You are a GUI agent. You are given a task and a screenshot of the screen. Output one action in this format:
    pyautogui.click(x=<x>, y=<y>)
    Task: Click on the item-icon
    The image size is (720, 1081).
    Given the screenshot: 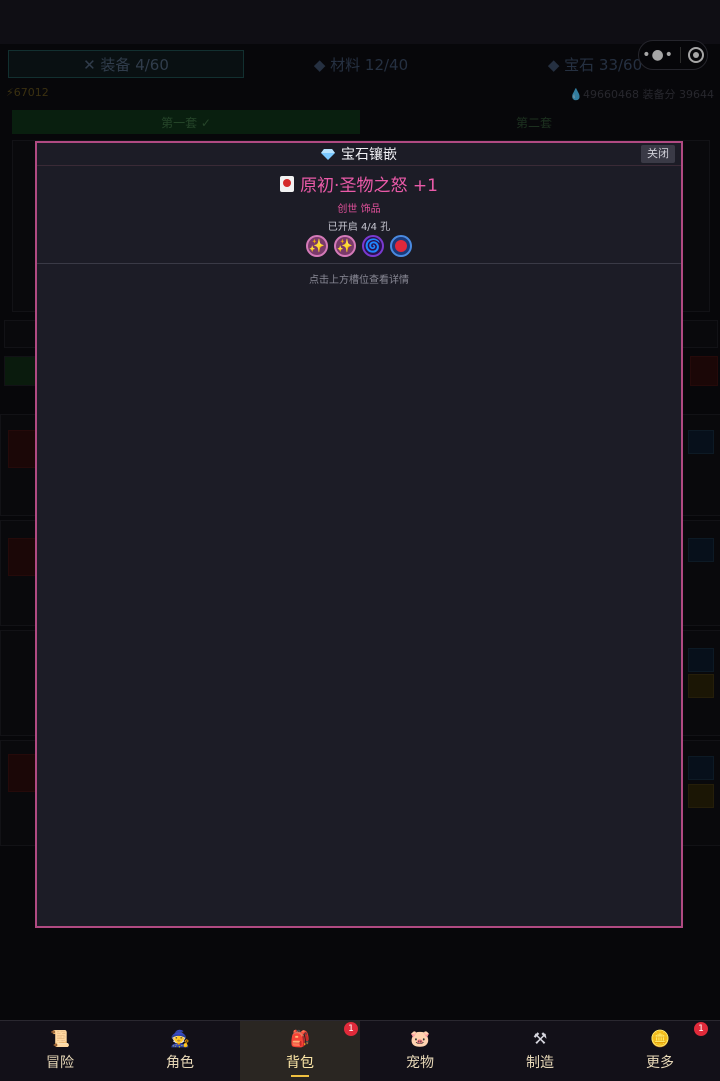 What is the action you would take?
    pyautogui.click(x=287, y=183)
    